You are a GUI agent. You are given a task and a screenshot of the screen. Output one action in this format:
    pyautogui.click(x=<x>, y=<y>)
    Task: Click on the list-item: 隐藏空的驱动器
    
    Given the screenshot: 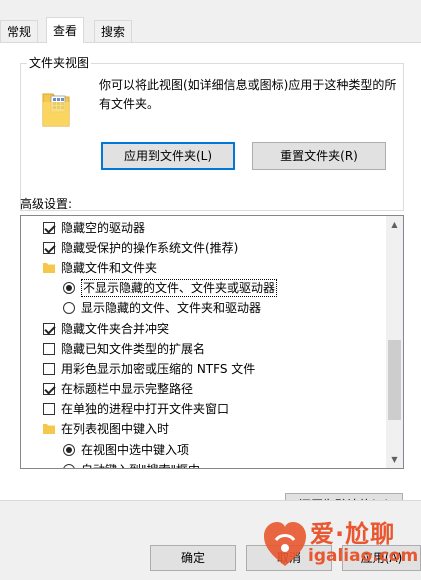 What is the action you would take?
    pyautogui.click(x=204, y=228)
    